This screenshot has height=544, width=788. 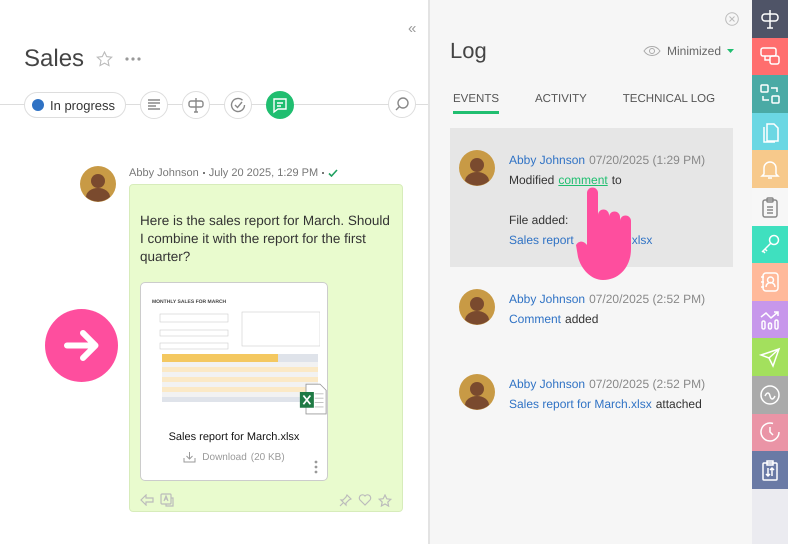 What do you see at coordinates (365, 500) in the screenshot?
I see `heart-icon` at bounding box center [365, 500].